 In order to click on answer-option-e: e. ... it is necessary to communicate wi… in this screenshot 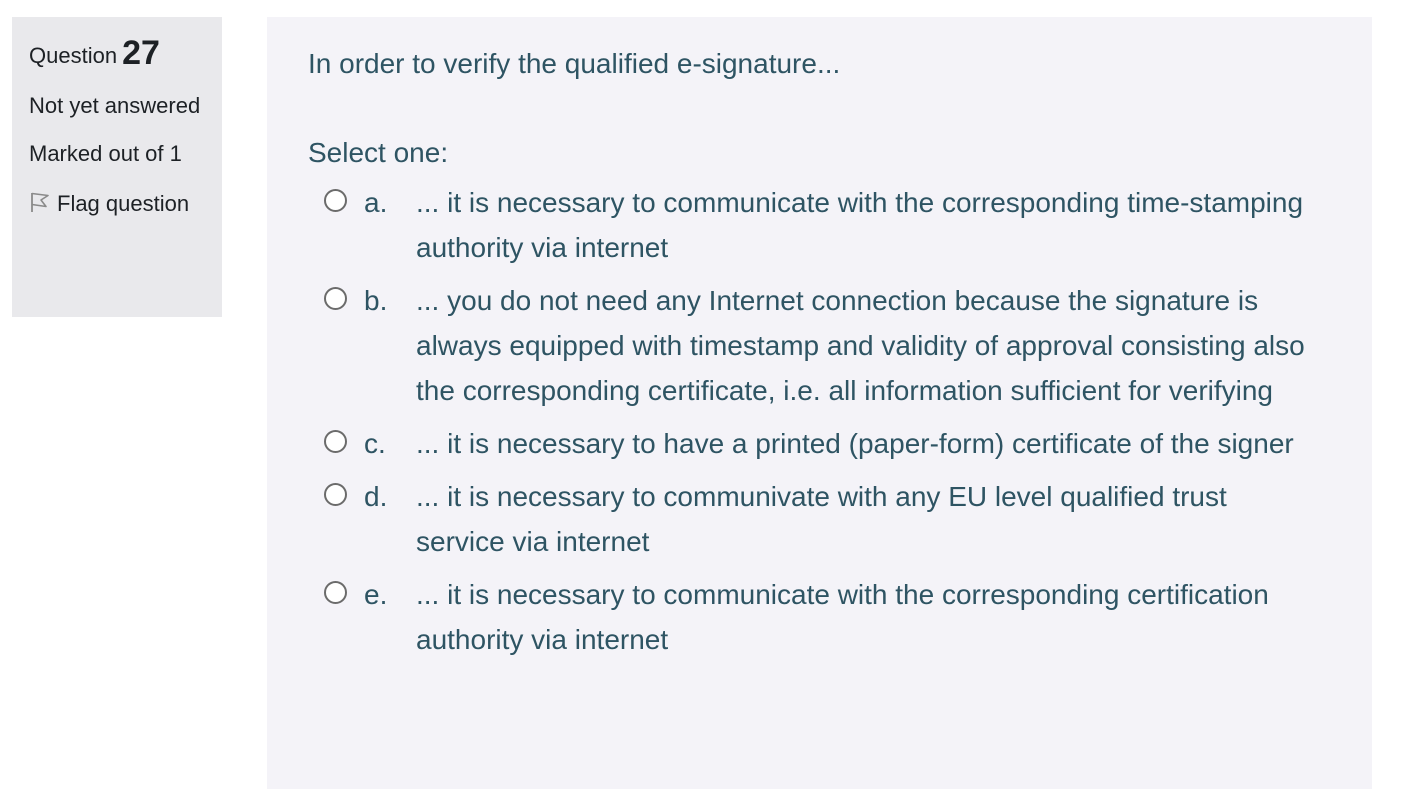, I will do `click(820, 617)`.